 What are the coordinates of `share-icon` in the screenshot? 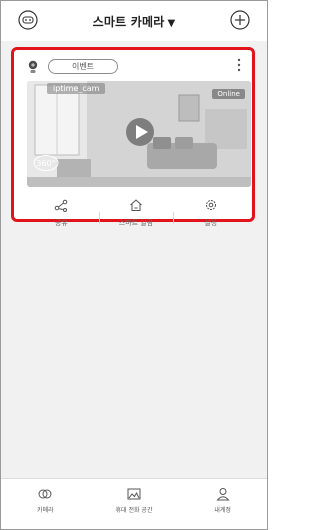 It's located at (61, 205).